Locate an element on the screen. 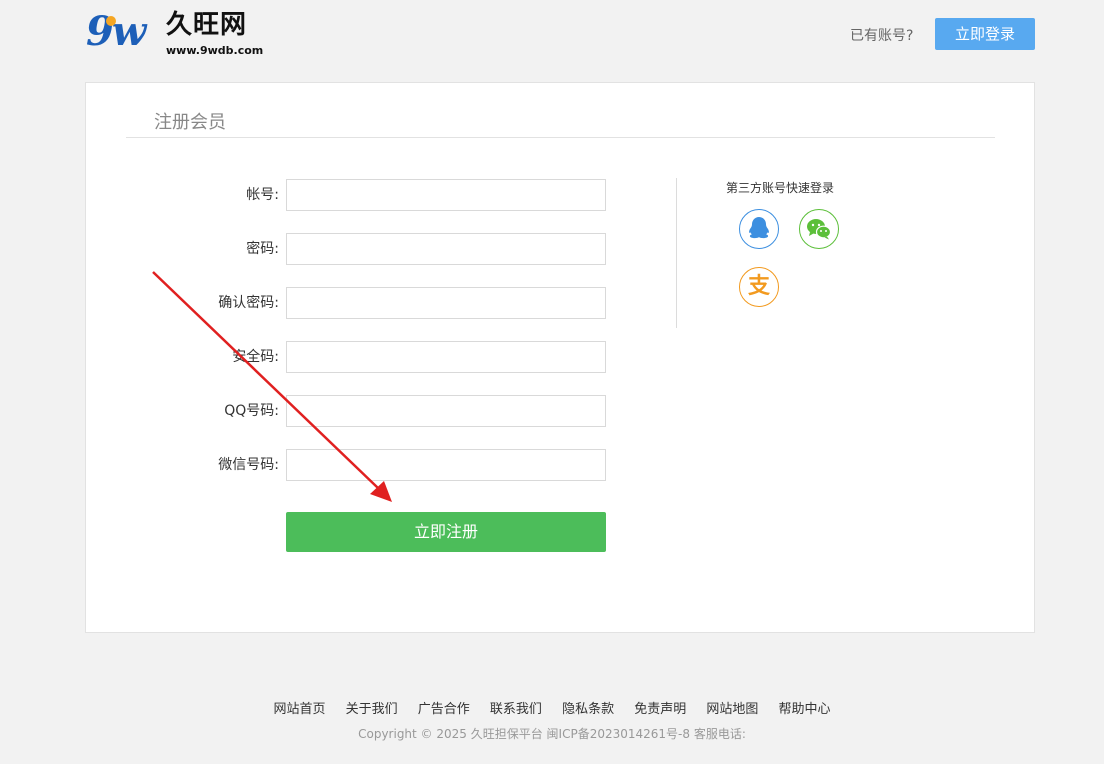  alipay-icon: 支 is located at coordinates (758, 286).